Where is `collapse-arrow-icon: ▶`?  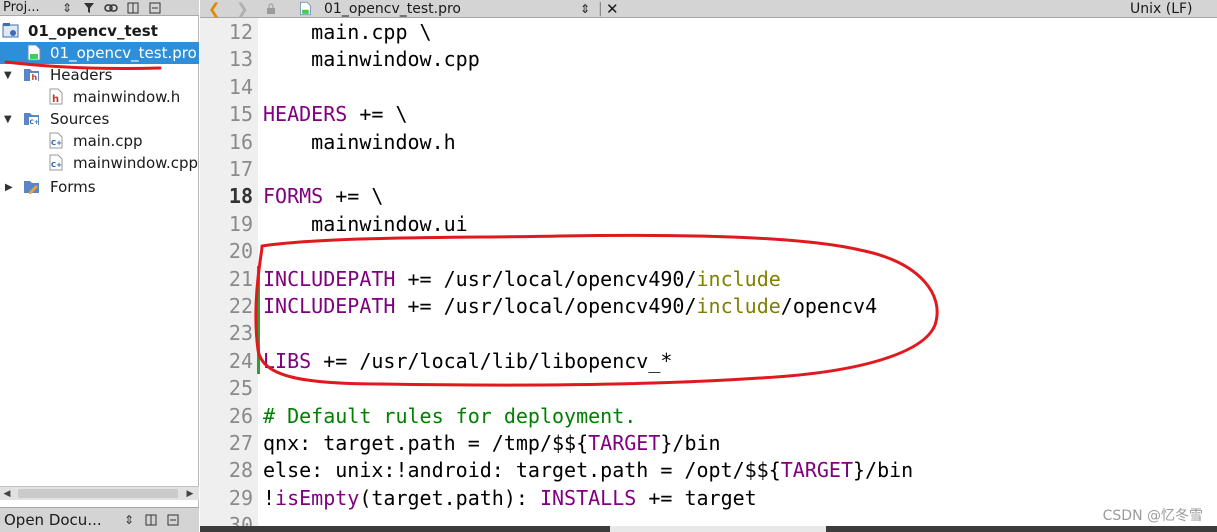 collapse-arrow-icon: ▶ is located at coordinates (9, 187).